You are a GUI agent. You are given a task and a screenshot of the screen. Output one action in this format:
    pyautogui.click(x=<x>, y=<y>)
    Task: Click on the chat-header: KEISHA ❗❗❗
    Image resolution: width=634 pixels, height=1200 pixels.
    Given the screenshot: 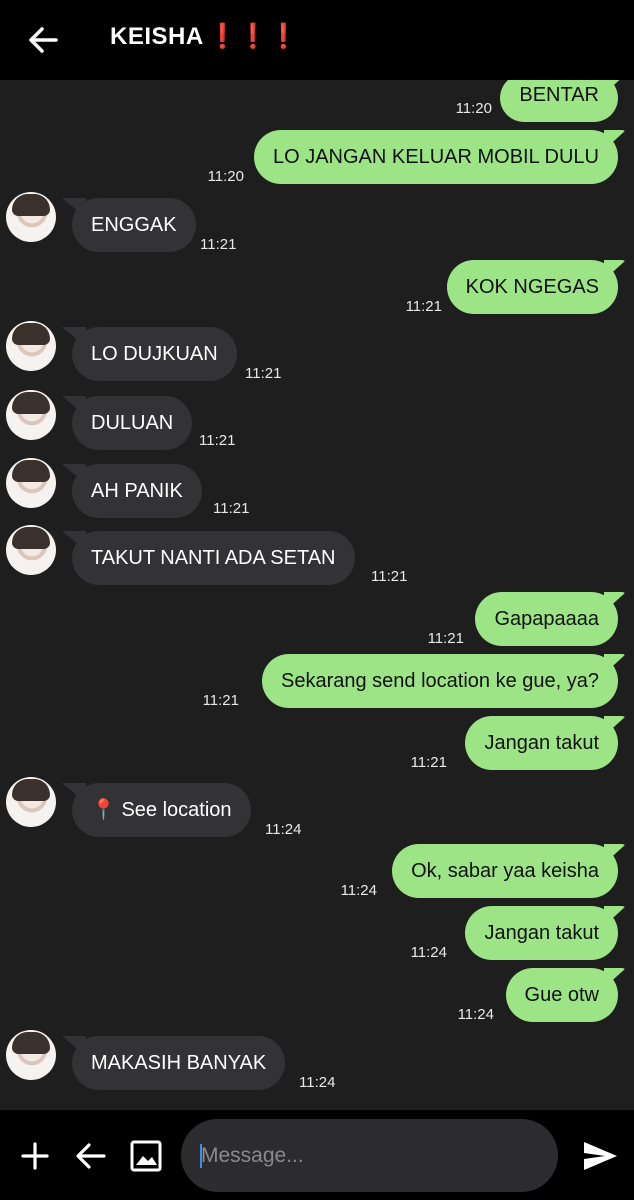 What is the action you would take?
    pyautogui.click(x=317, y=40)
    